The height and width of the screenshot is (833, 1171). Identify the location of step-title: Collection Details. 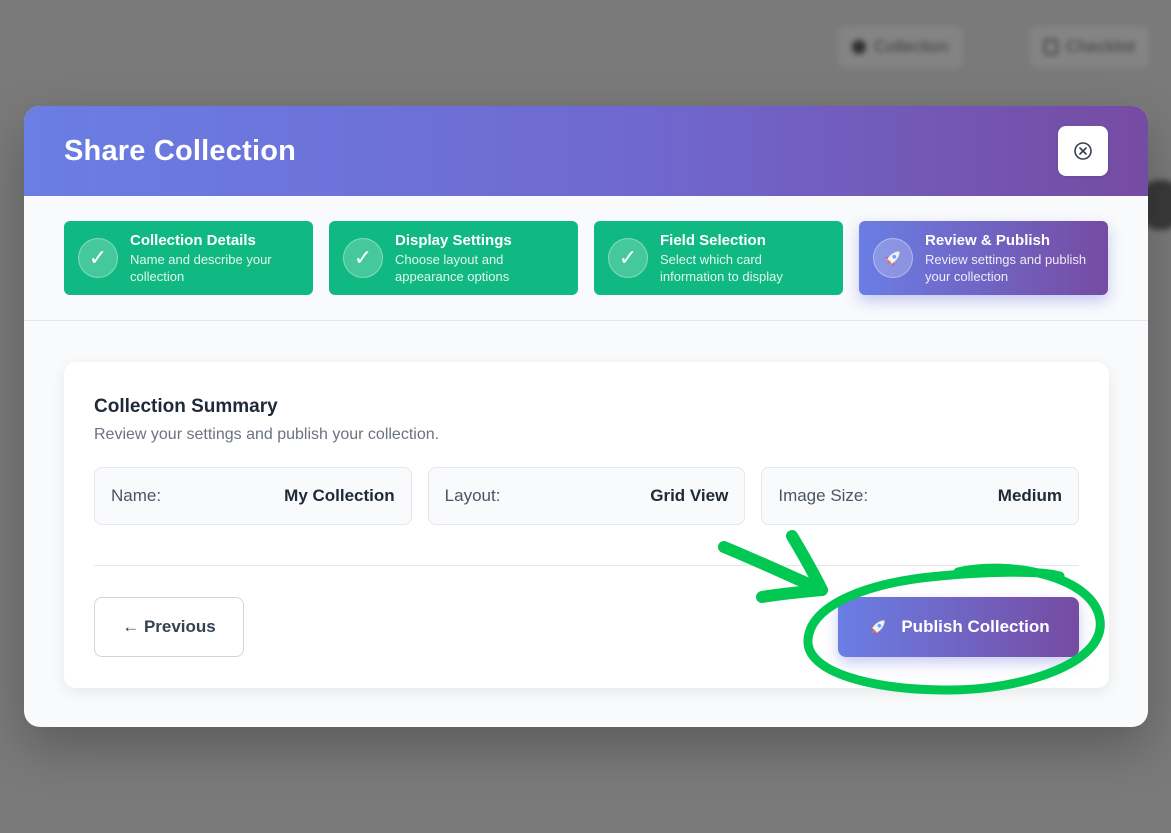
(193, 240).